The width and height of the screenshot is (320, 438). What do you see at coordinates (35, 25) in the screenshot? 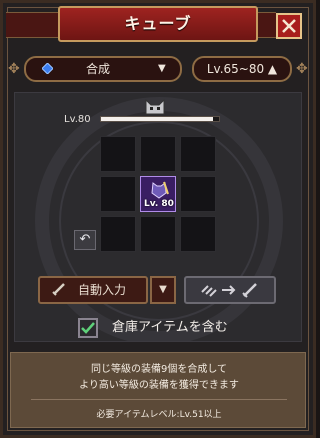
I see `banner-wing-left` at bounding box center [35, 25].